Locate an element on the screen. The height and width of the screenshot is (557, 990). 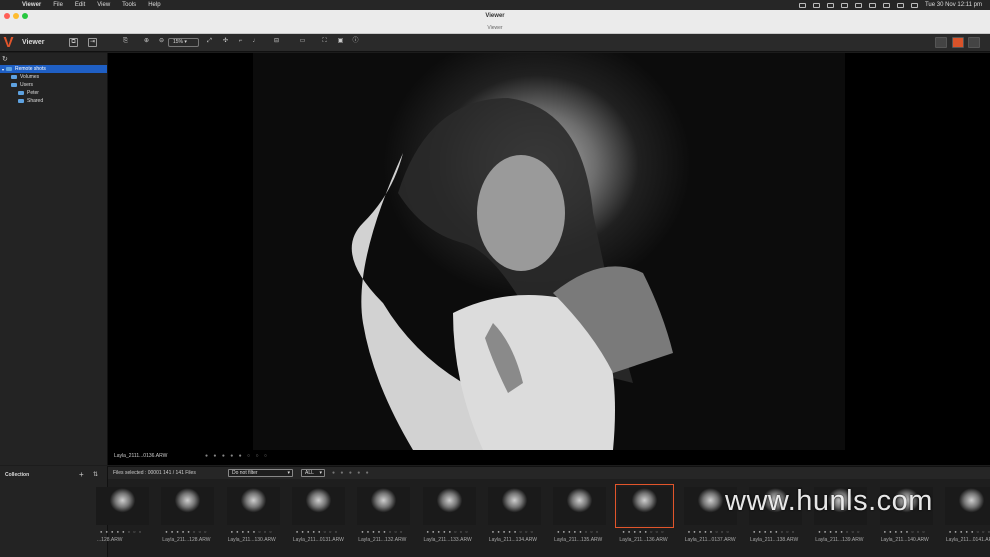
watermark-text: www.hunls.com is located at coordinates (829, 501).